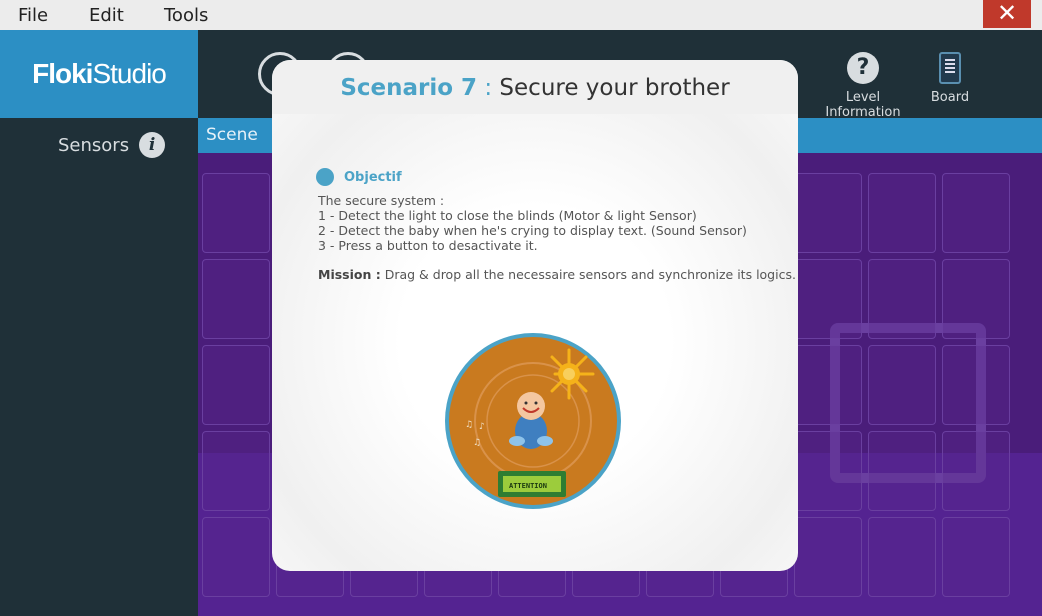  What do you see at coordinates (33, 15) in the screenshot?
I see `menu-file: File` at bounding box center [33, 15].